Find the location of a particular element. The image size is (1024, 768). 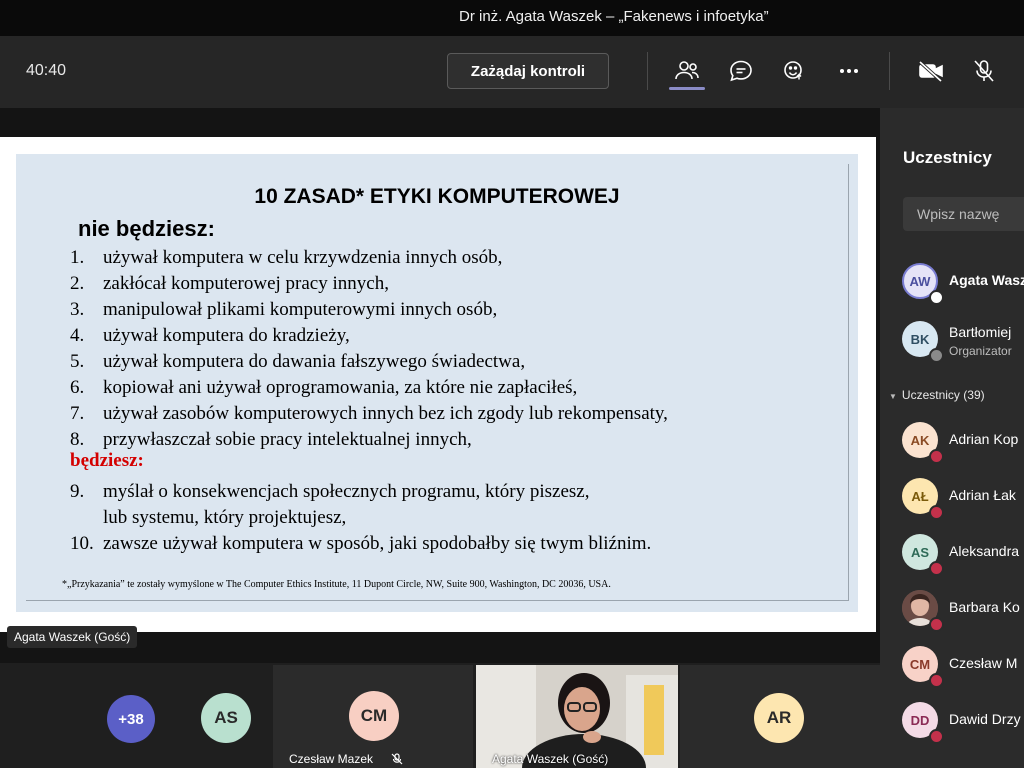

meeting-toolbar: 40:40 Zażądaj kontroli is located at coordinates (512, 72).